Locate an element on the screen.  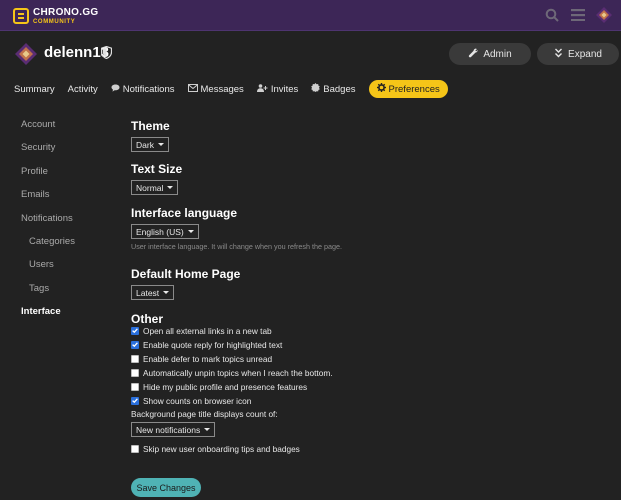
option-skip-onboarding: Skip new user onboarding tips and badges is located at coordinates (215, 448).